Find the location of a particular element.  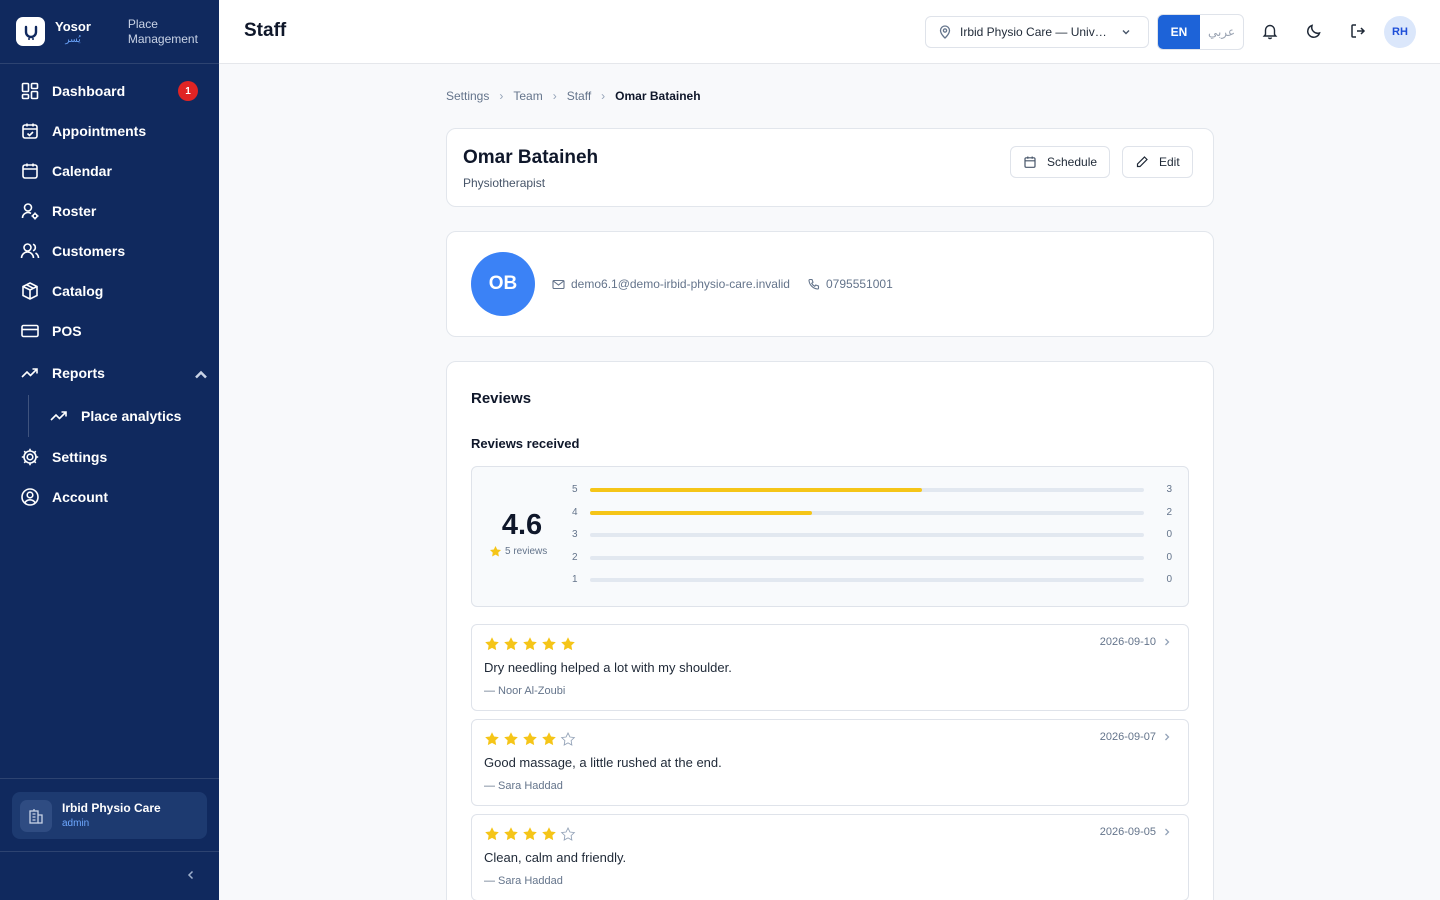

breadcrumb-settings: Settings is located at coordinates (467, 96).